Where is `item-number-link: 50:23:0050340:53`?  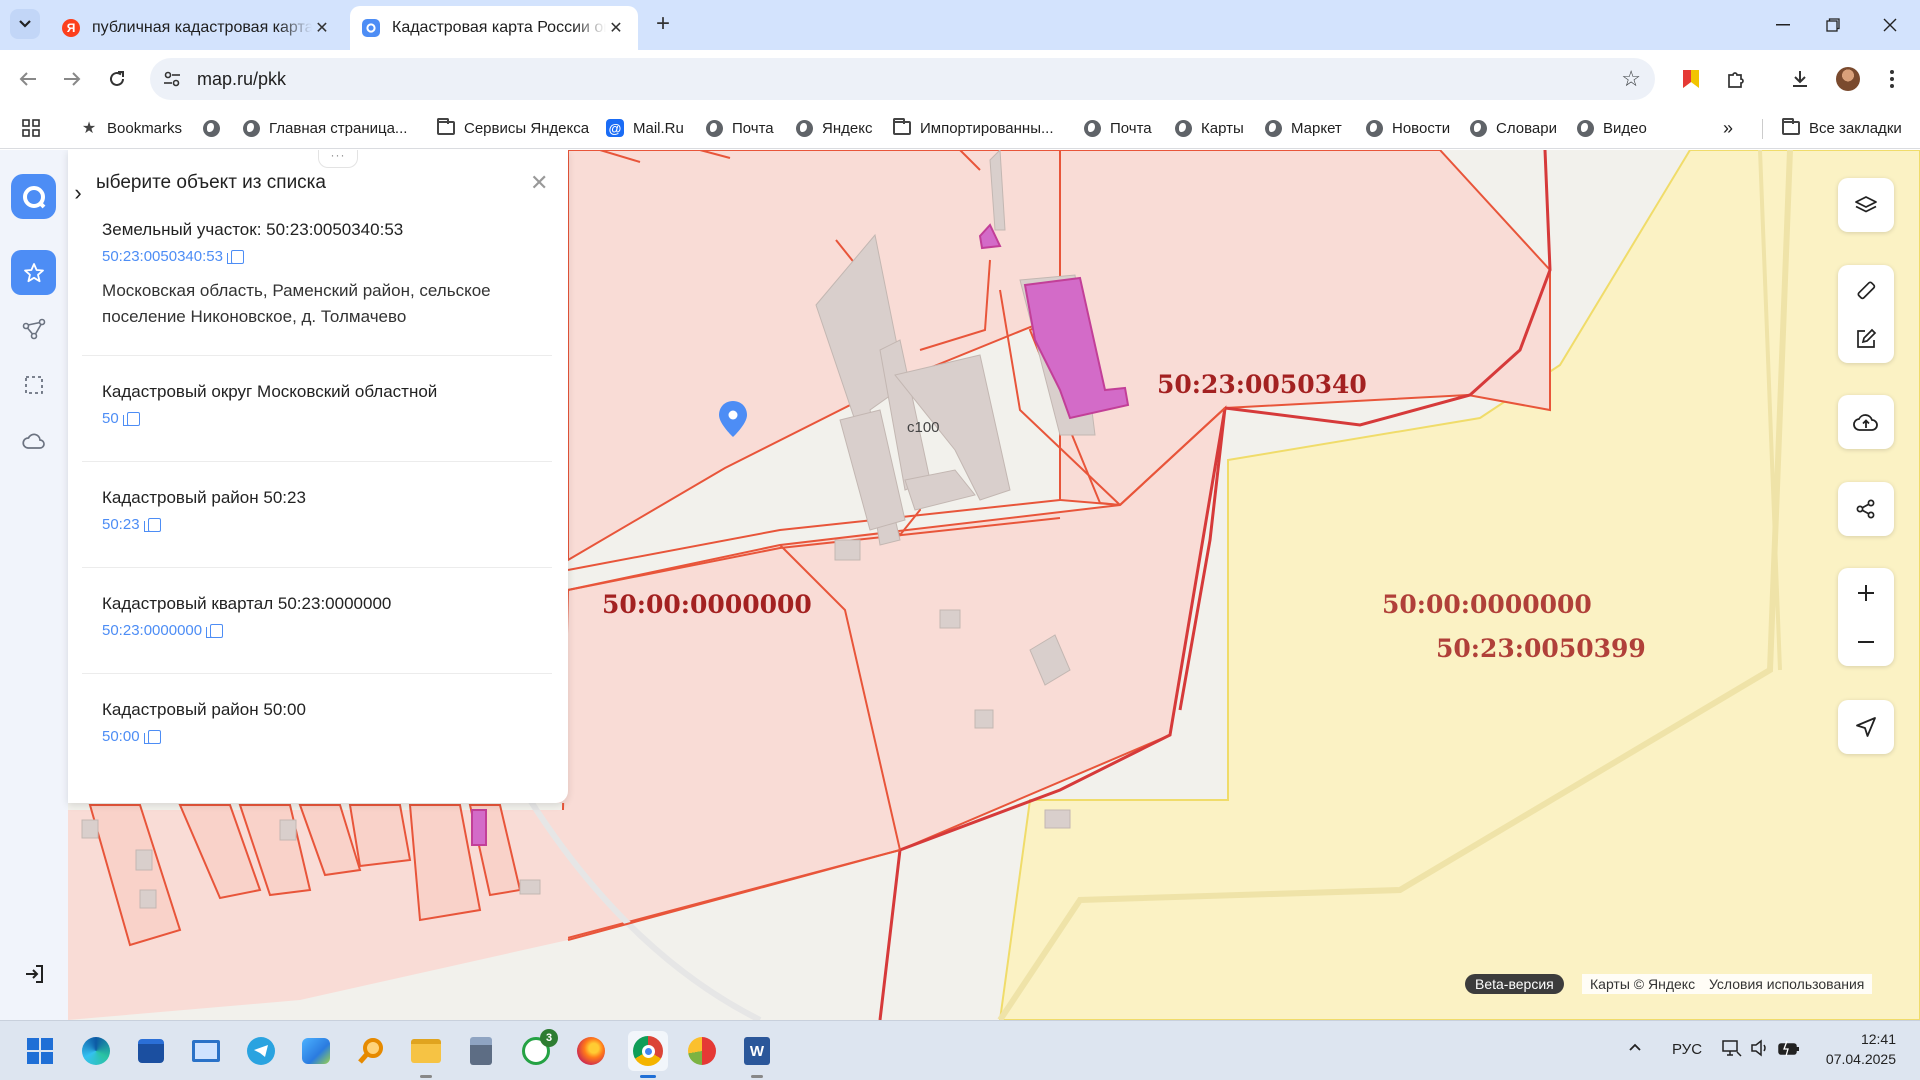
item-number-link: 50:23:0050340:53 is located at coordinates (173, 256).